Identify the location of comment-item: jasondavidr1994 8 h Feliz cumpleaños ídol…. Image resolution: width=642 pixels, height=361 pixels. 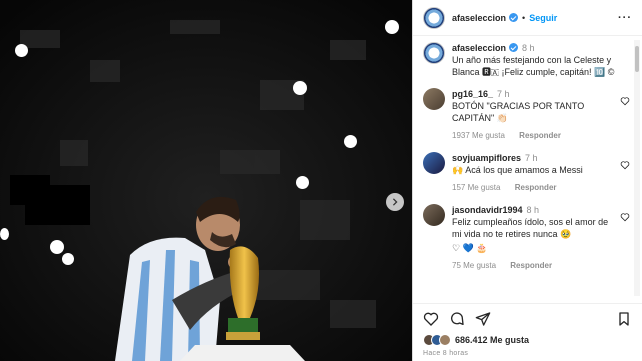
(527, 238).